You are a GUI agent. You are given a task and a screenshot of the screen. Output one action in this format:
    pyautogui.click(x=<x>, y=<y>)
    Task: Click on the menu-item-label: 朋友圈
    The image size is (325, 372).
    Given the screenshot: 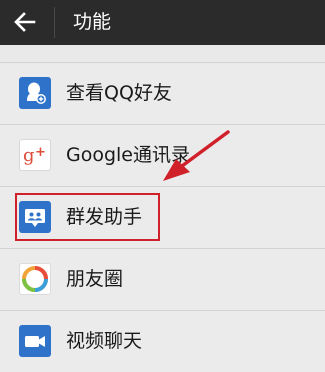 What is the action you would take?
    pyautogui.click(x=95, y=279)
    